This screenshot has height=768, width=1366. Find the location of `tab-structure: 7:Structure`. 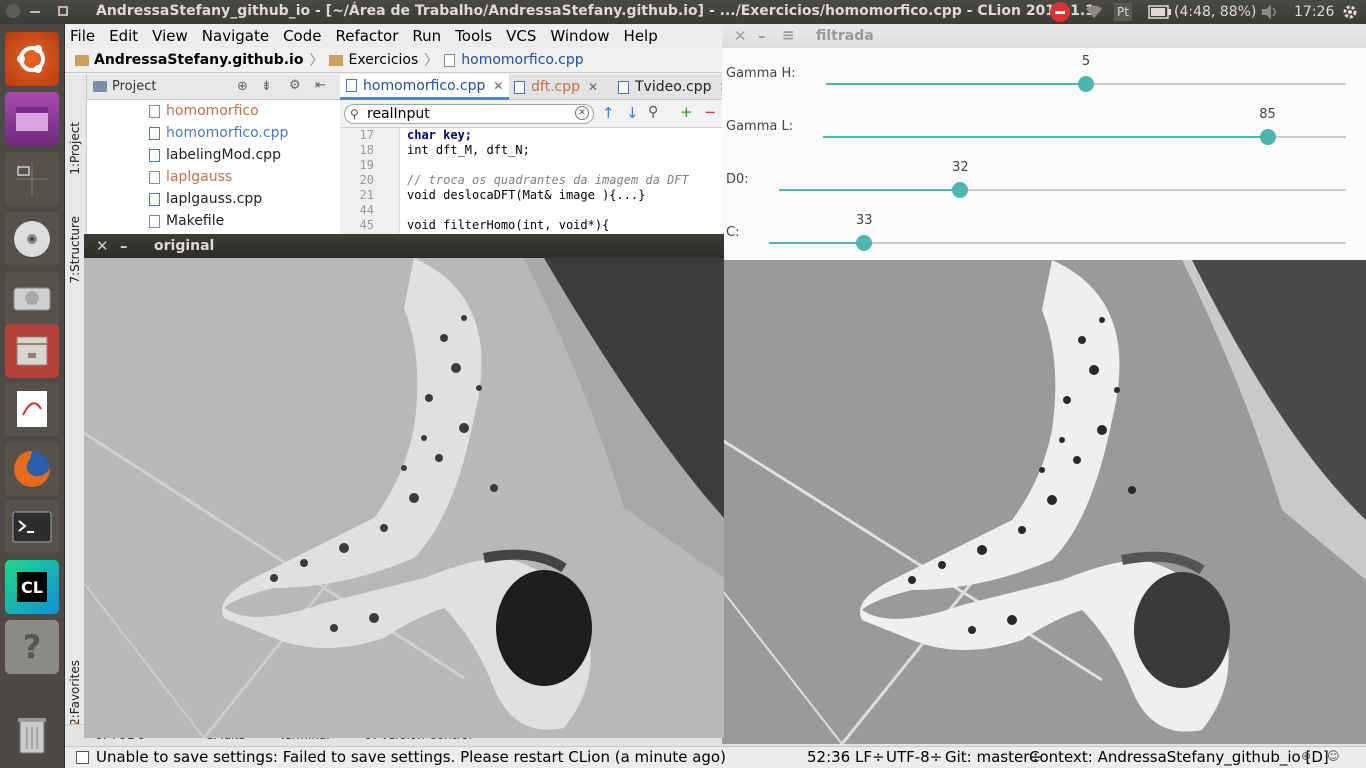

tab-structure: 7:Structure is located at coordinates (75, 250).